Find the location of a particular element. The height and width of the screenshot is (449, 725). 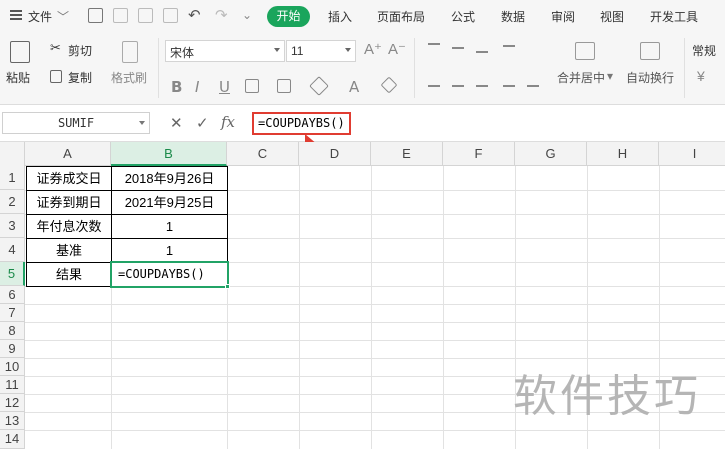

row-header-3: 3 is located at coordinates (12, 226).